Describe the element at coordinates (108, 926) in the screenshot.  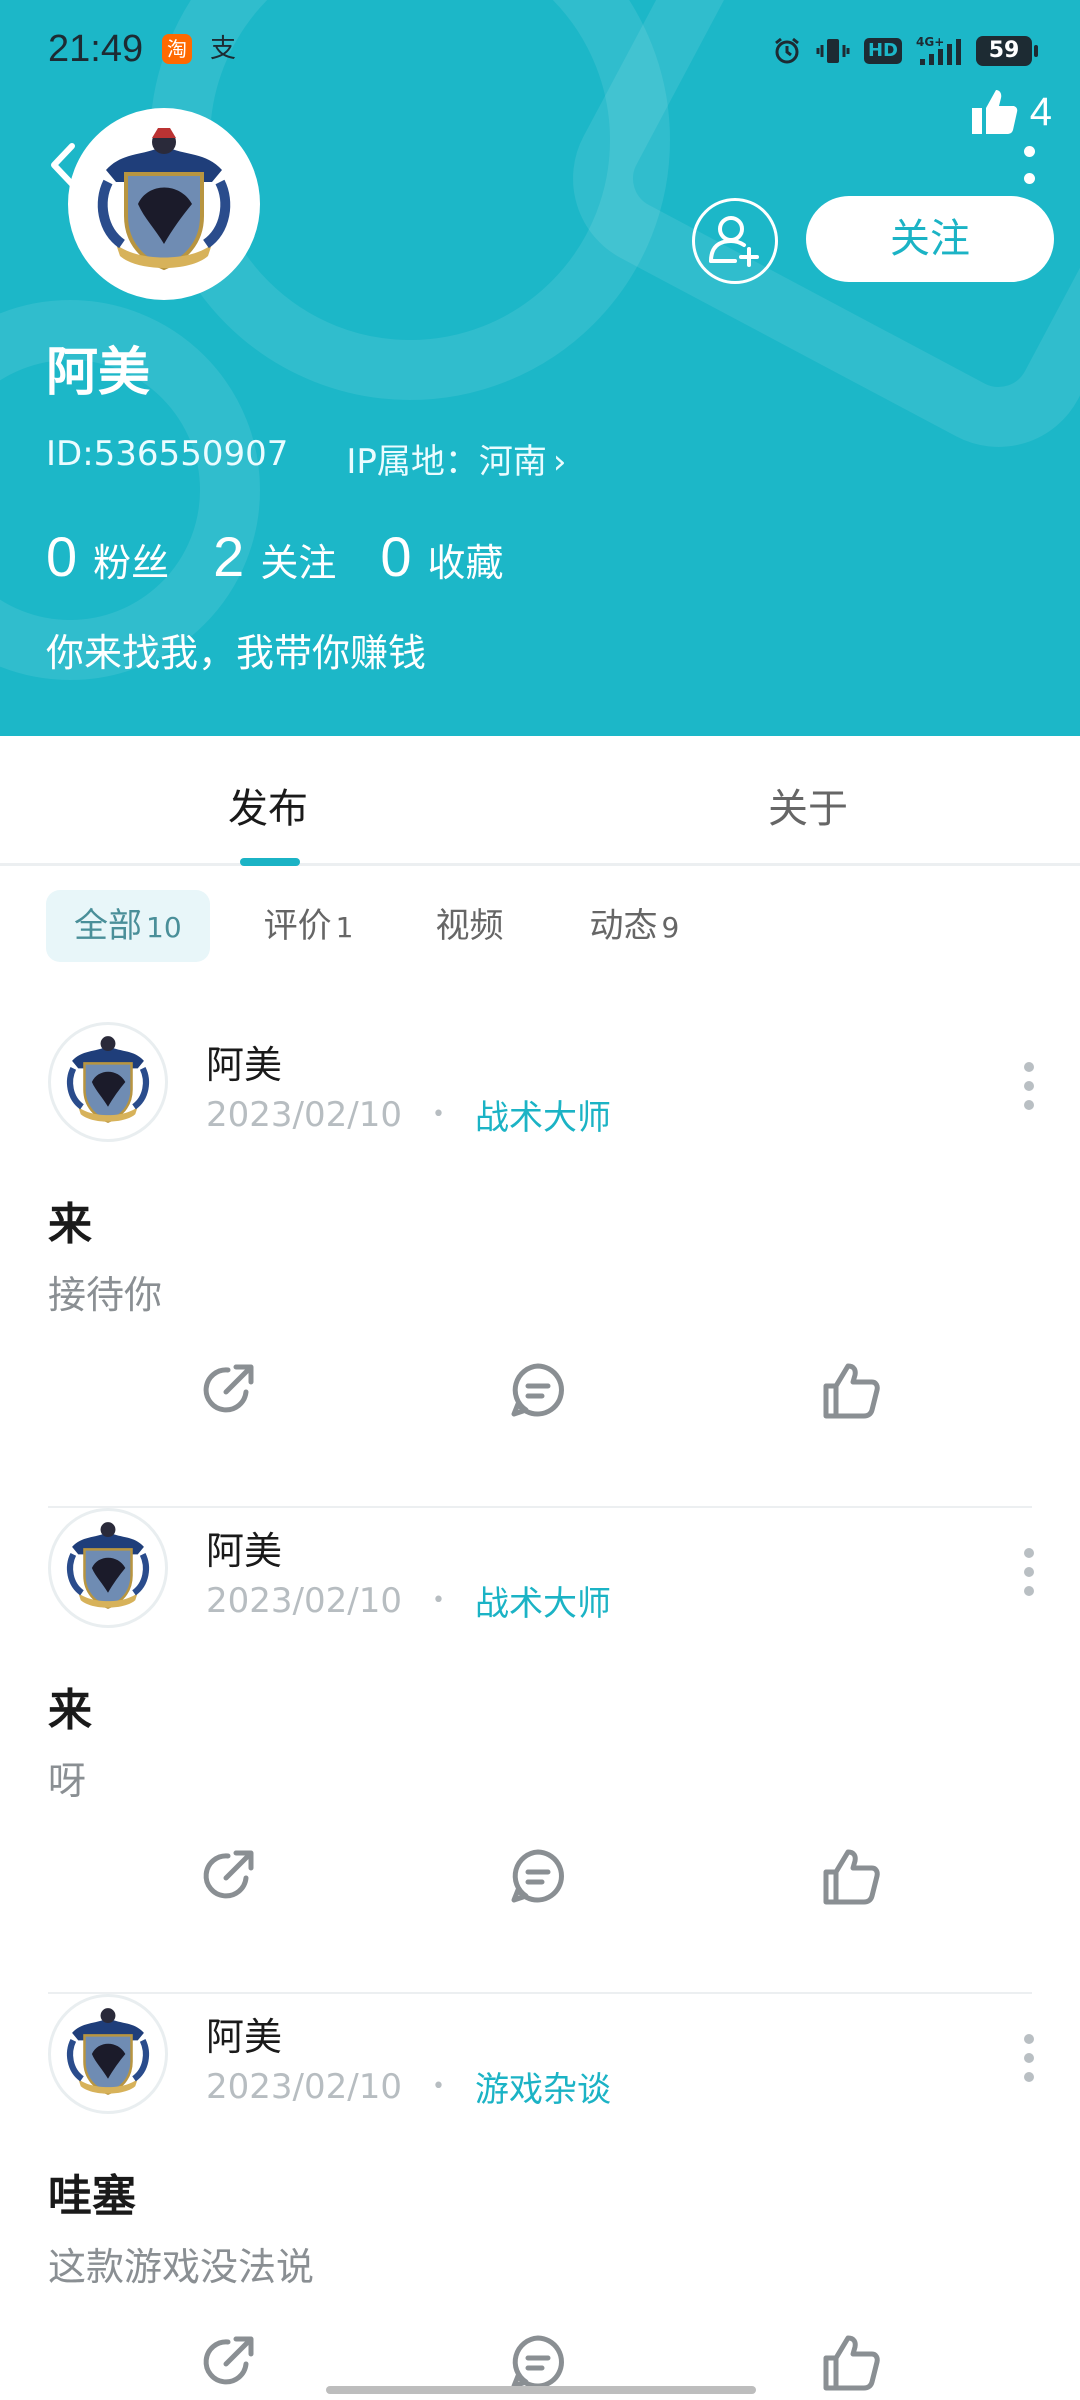
I see `chip-label: 全部` at that location.